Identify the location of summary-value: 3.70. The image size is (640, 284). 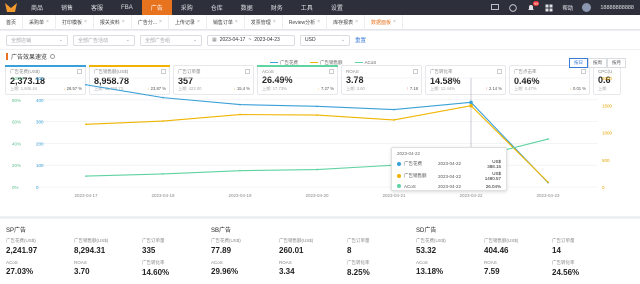
(82, 271).